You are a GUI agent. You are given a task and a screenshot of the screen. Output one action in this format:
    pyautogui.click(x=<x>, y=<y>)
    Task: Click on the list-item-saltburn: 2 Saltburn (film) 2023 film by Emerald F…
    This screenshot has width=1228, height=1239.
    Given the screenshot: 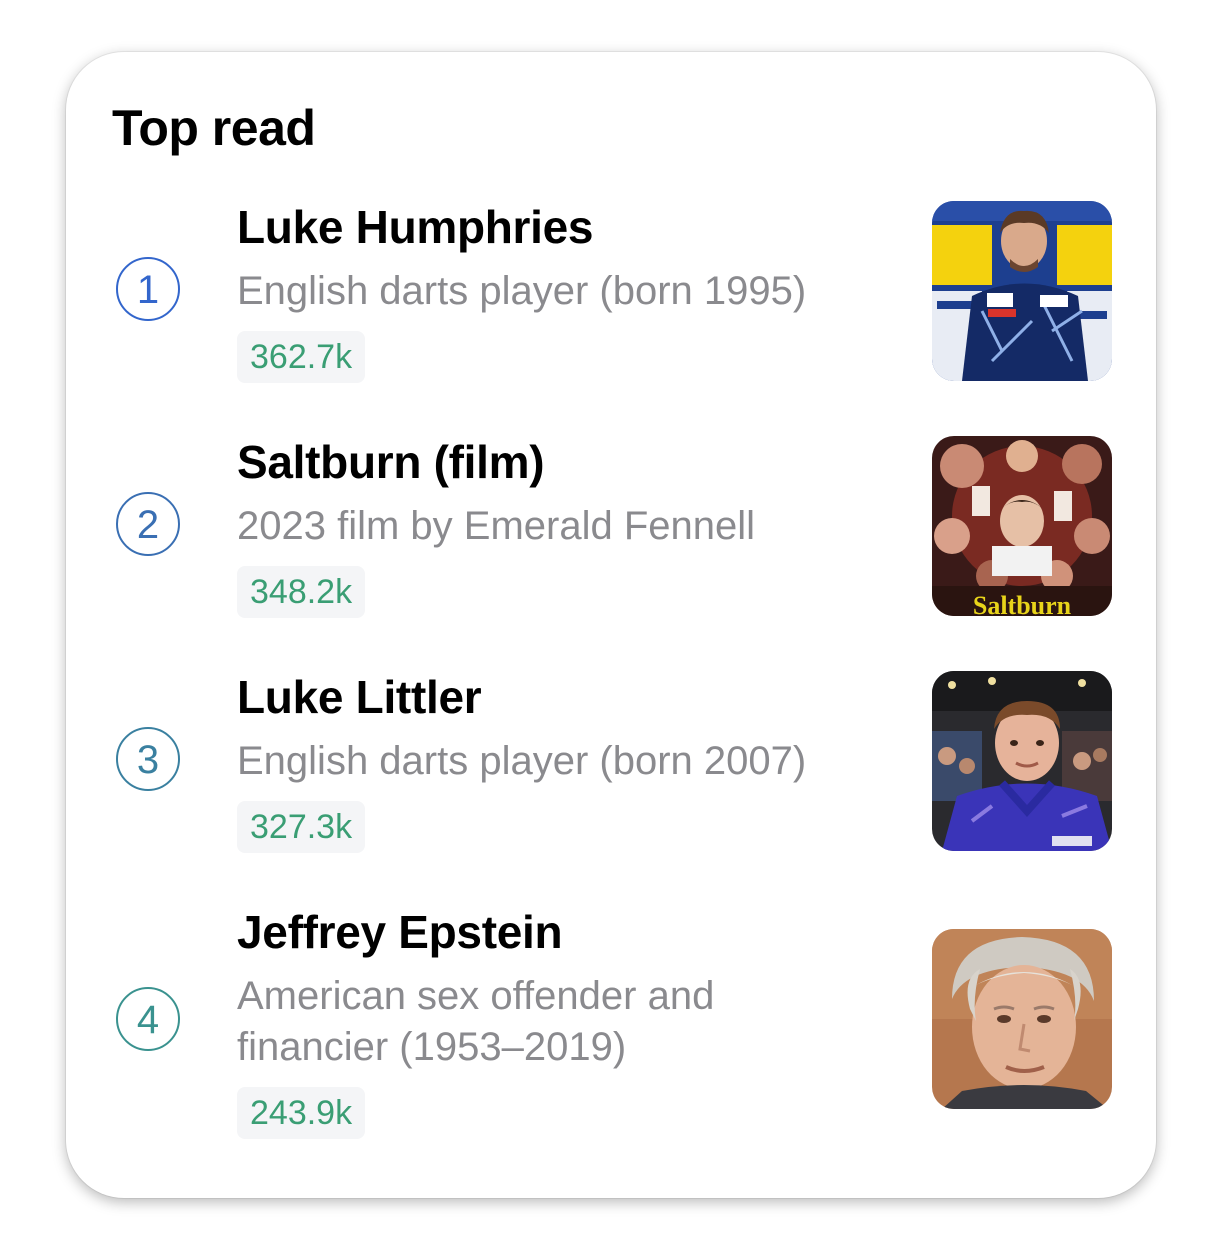 What is the action you would take?
    pyautogui.click(x=611, y=530)
    